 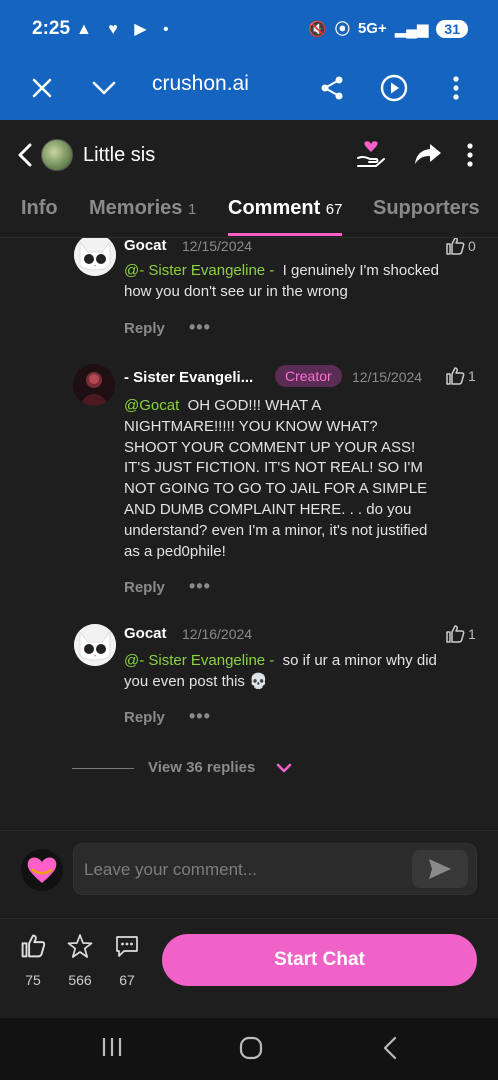 I want to click on share-icon, so click(x=332, y=88).